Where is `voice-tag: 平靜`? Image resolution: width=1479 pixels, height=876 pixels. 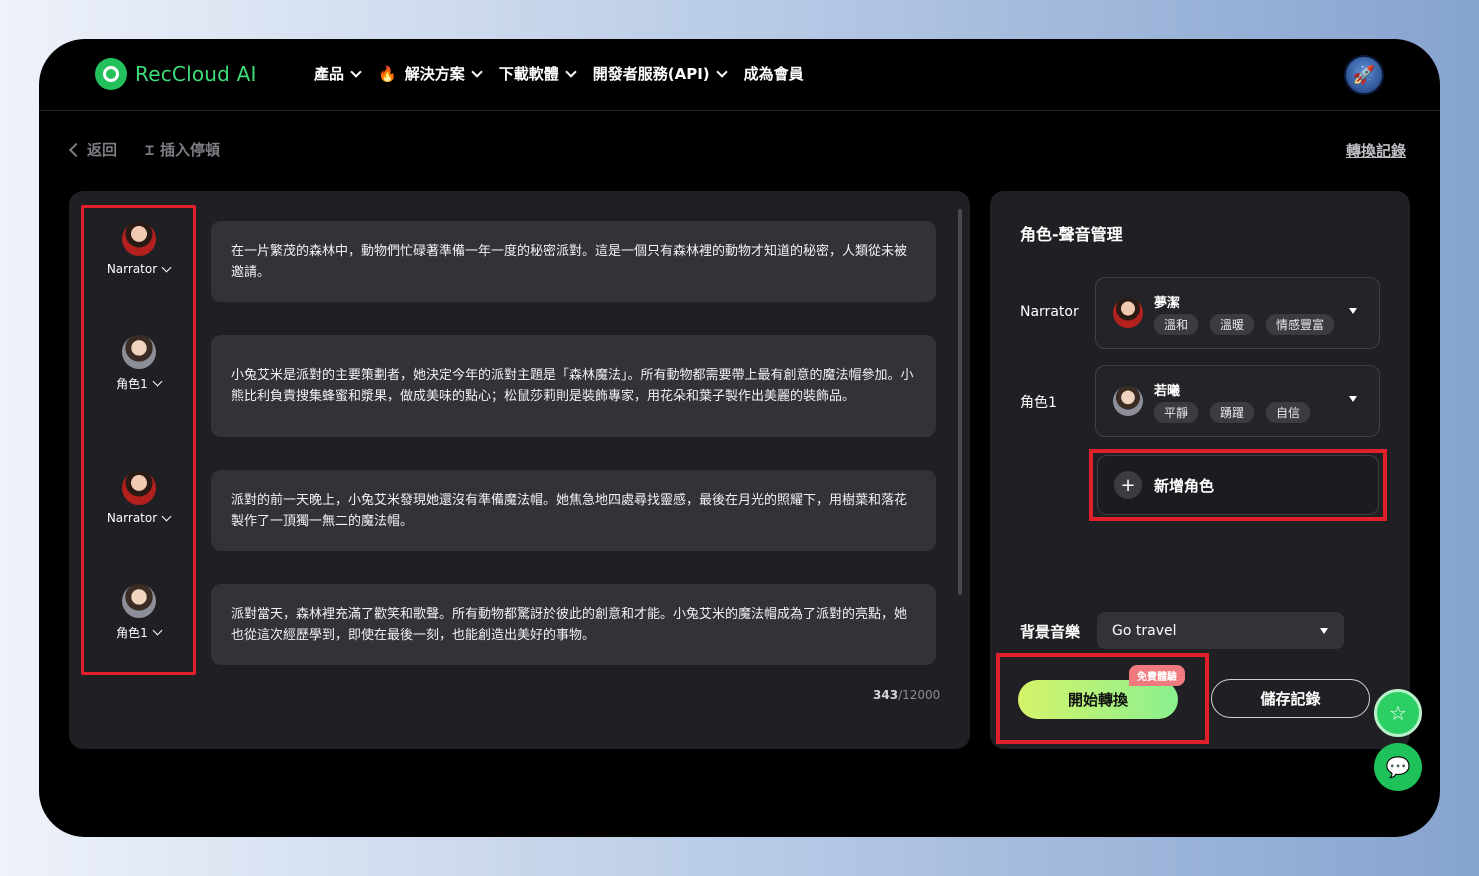 voice-tag: 平靜 is located at coordinates (1176, 412).